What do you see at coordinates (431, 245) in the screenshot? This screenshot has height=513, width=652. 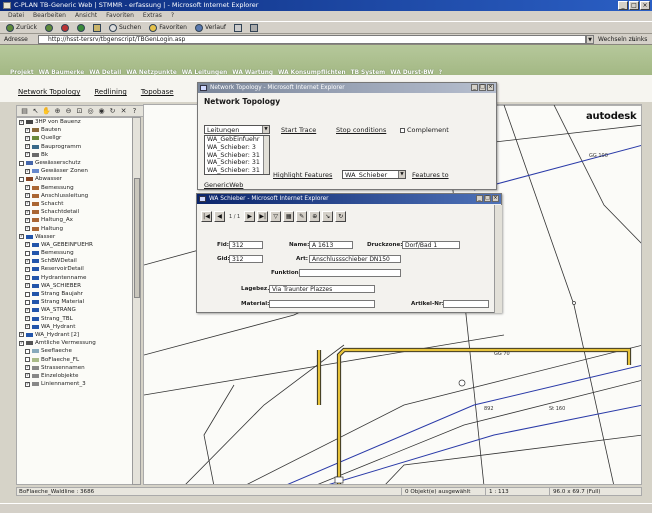 I see `druckzone-field: Dorf/Bad 1` at bounding box center [431, 245].